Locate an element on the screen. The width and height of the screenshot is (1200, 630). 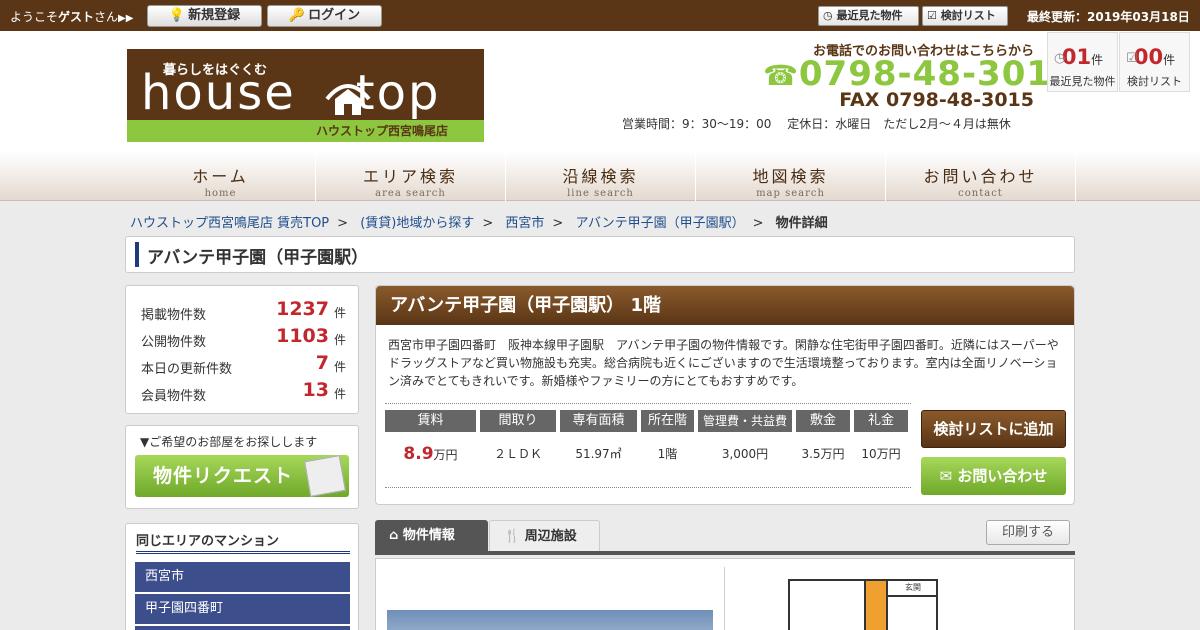
phone-number: ☎0798-48-3010 is located at coordinates (919, 74).